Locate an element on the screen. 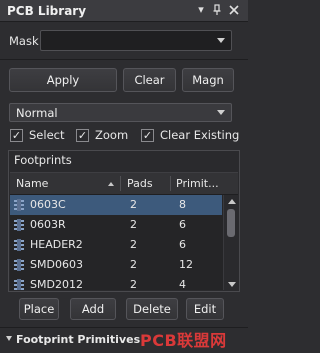 Image resolution: width=320 pixels, height=353 pixels. cell-name: 0603R is located at coordinates (48, 224).